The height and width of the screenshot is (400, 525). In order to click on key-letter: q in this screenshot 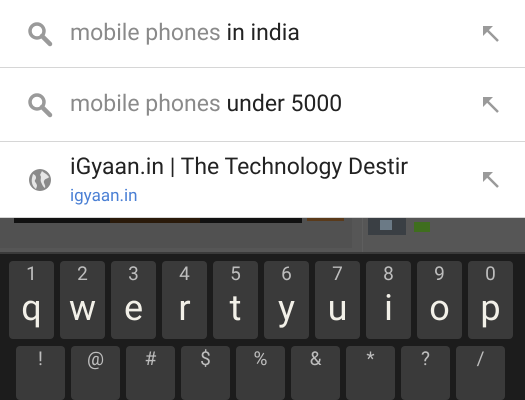, I will do `click(31, 308)`.